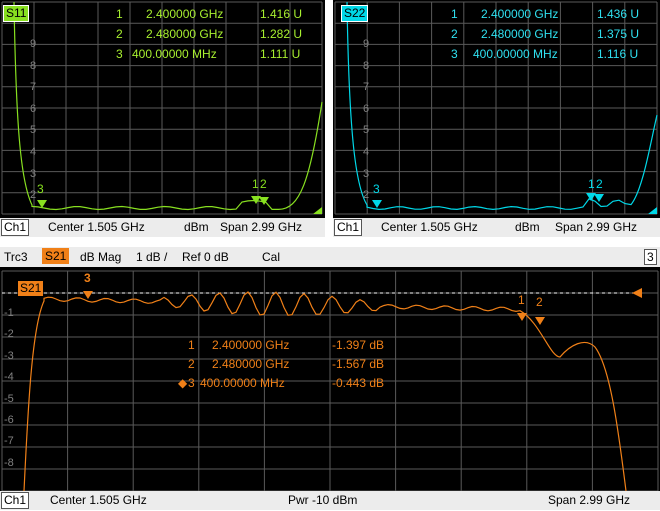 This screenshot has width=660, height=511. I want to click on s21-y-tick-label: -1, so click(9, 313).